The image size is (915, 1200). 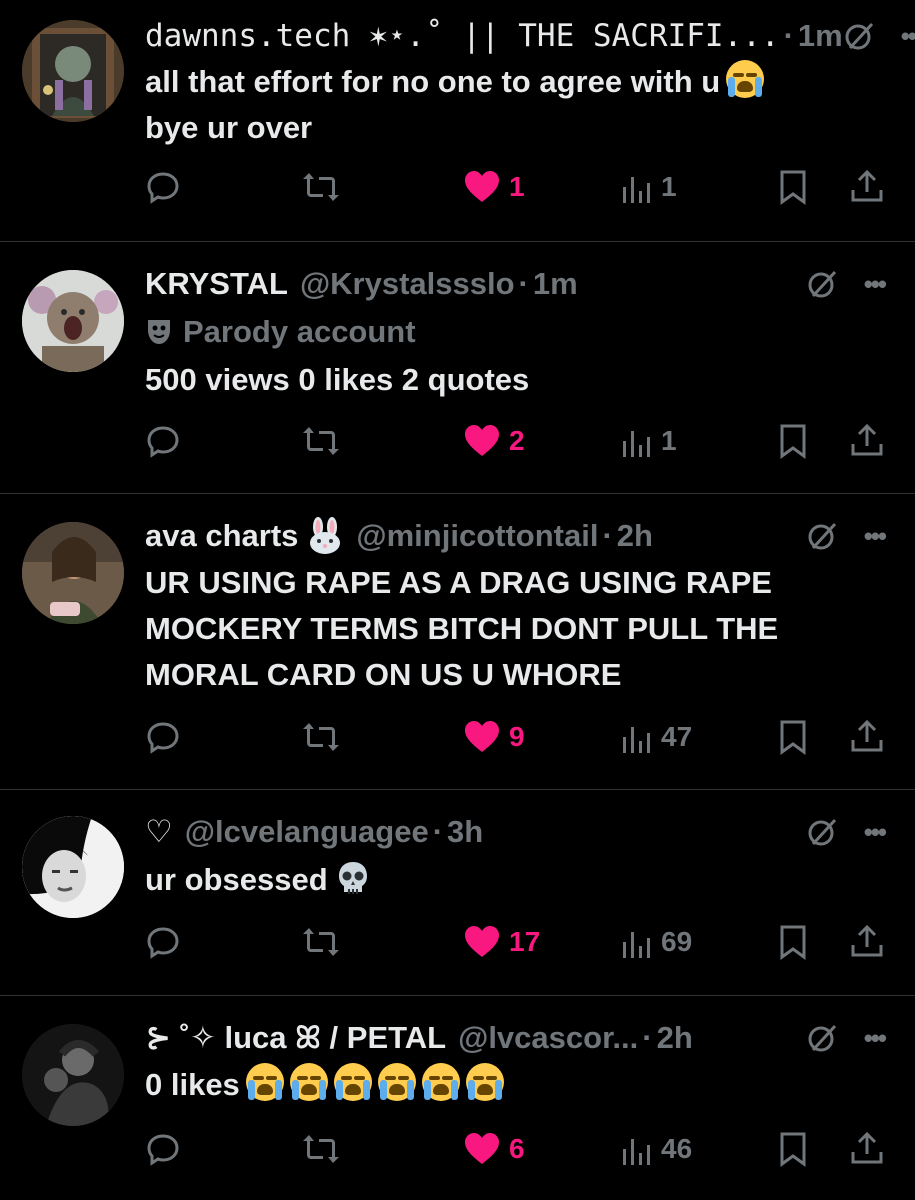 What do you see at coordinates (407, 284) in the screenshot?
I see `user-handle: @Krystalssslo` at bounding box center [407, 284].